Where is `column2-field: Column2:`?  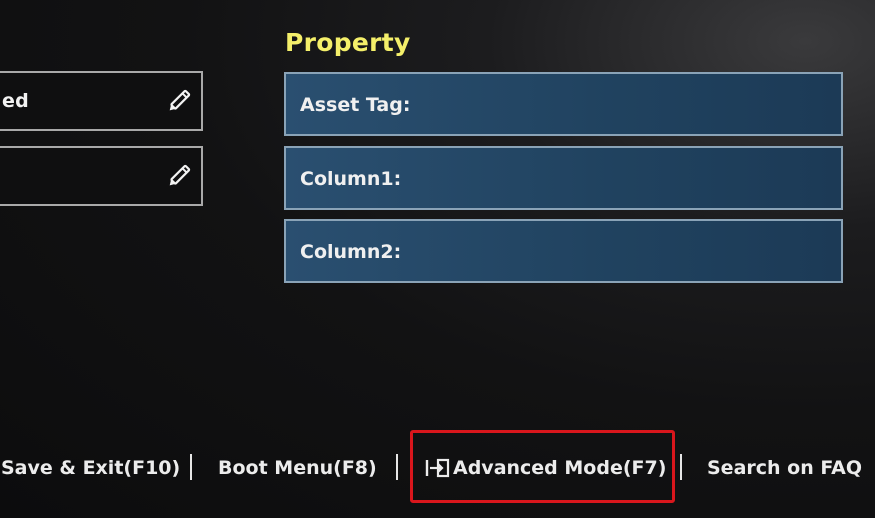 column2-field: Column2: is located at coordinates (563, 251).